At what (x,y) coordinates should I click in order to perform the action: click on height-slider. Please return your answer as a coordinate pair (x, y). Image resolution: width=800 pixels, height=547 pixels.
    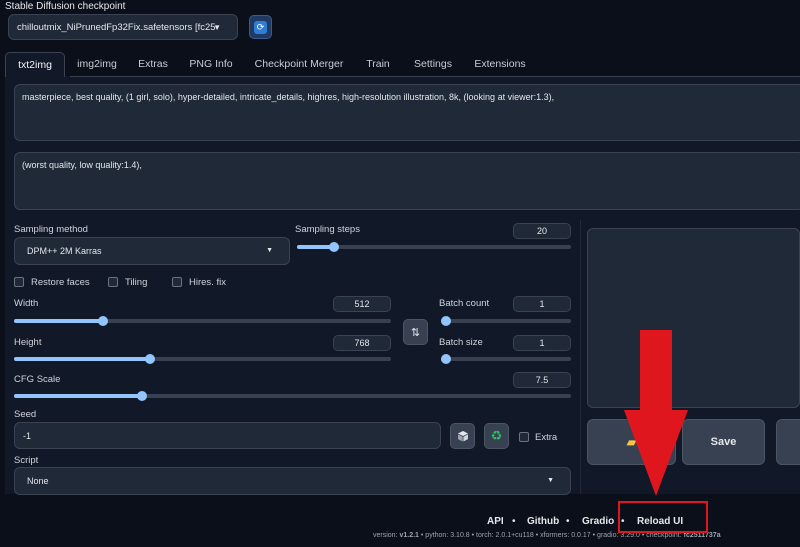
    Looking at the image, I should click on (202, 359).